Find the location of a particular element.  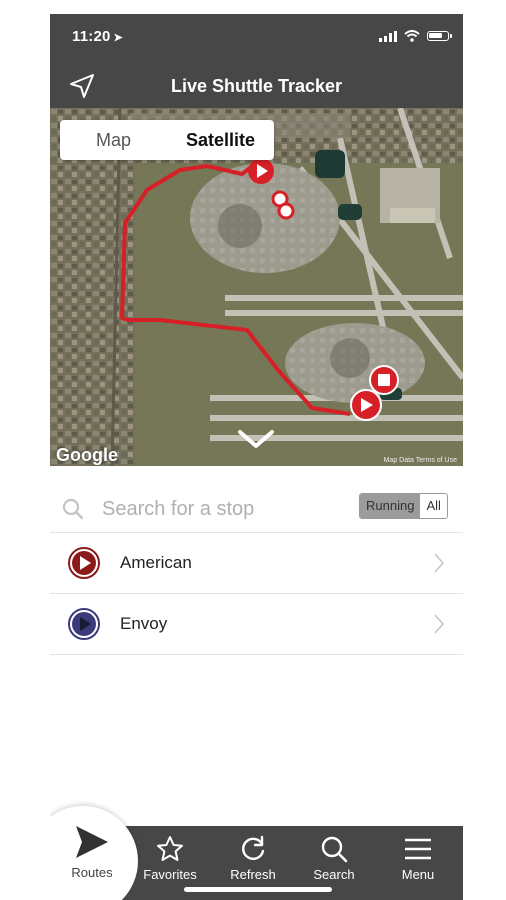

tab-menu: Menu is located at coordinates (418, 858).